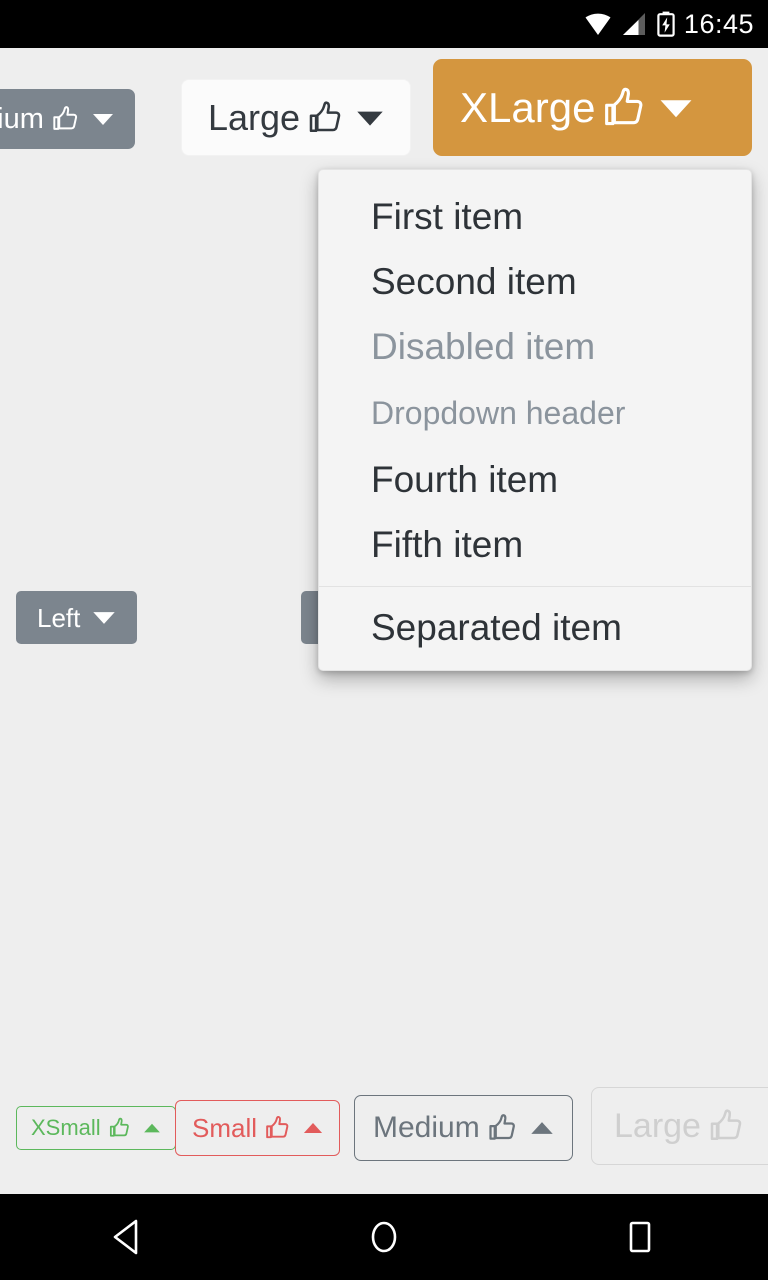 Image resolution: width=768 pixels, height=1280 pixels. What do you see at coordinates (254, 117) in the screenshot?
I see `large-button-label: Large` at bounding box center [254, 117].